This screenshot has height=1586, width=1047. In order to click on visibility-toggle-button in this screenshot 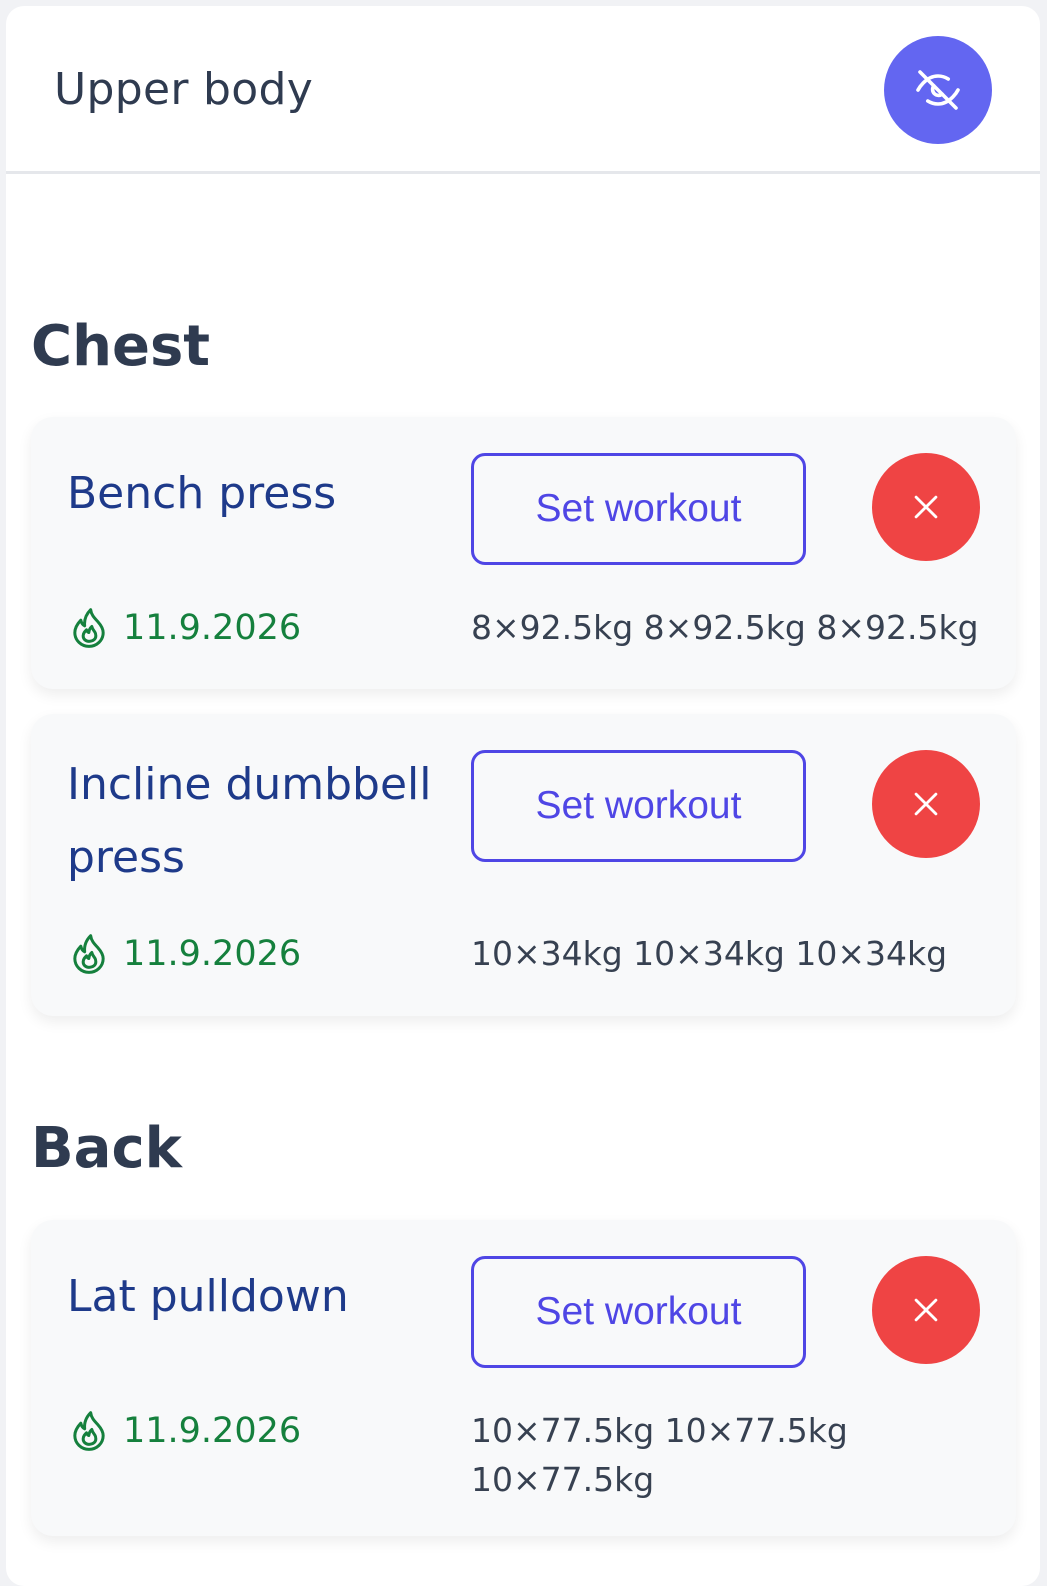, I will do `click(938, 90)`.